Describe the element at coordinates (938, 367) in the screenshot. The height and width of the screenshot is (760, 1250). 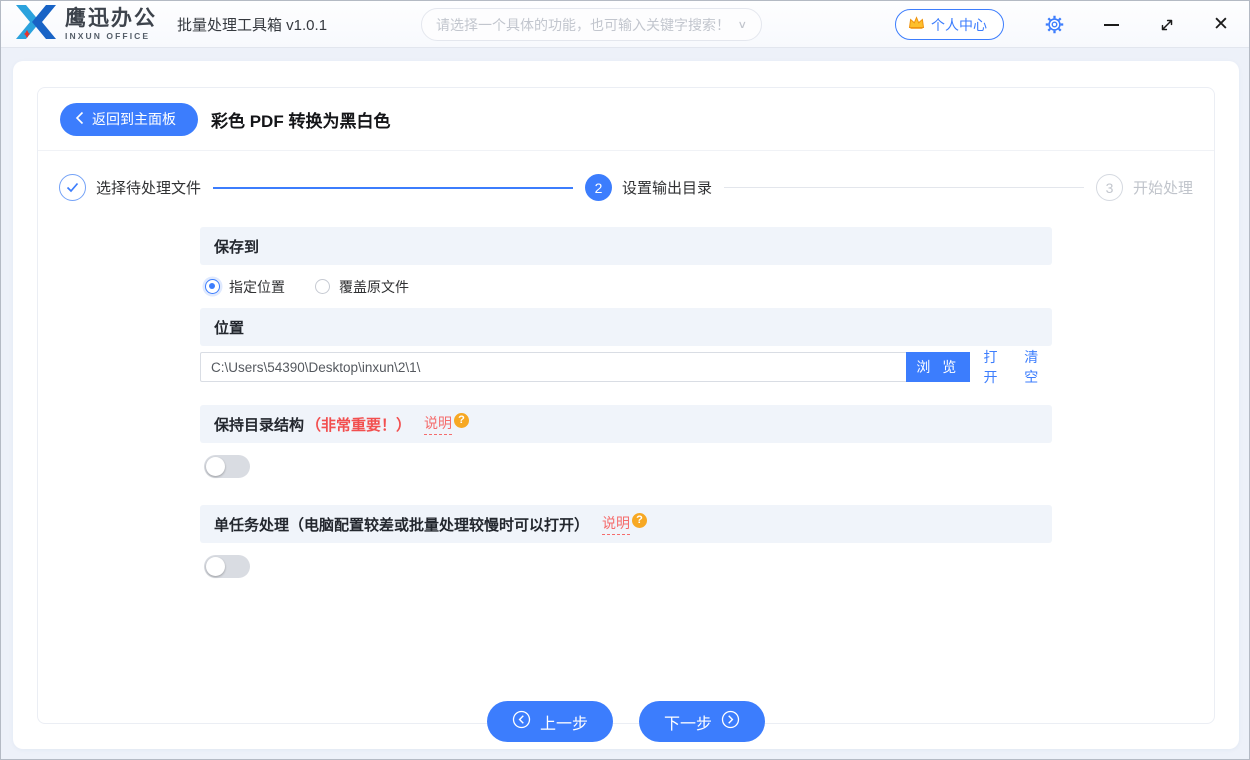
I see `browse-button: 浏 览` at that location.